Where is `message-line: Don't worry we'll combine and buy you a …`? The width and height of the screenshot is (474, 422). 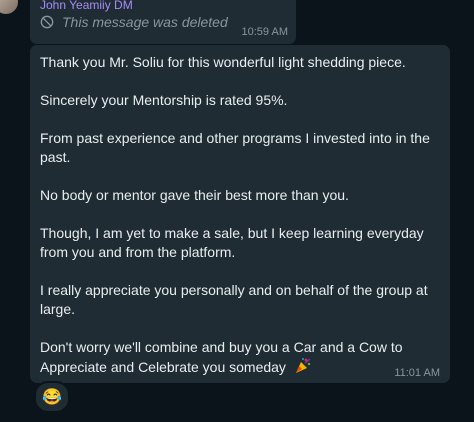
message-line: Don't worry we'll combine and buy you a … is located at coordinates (221, 347).